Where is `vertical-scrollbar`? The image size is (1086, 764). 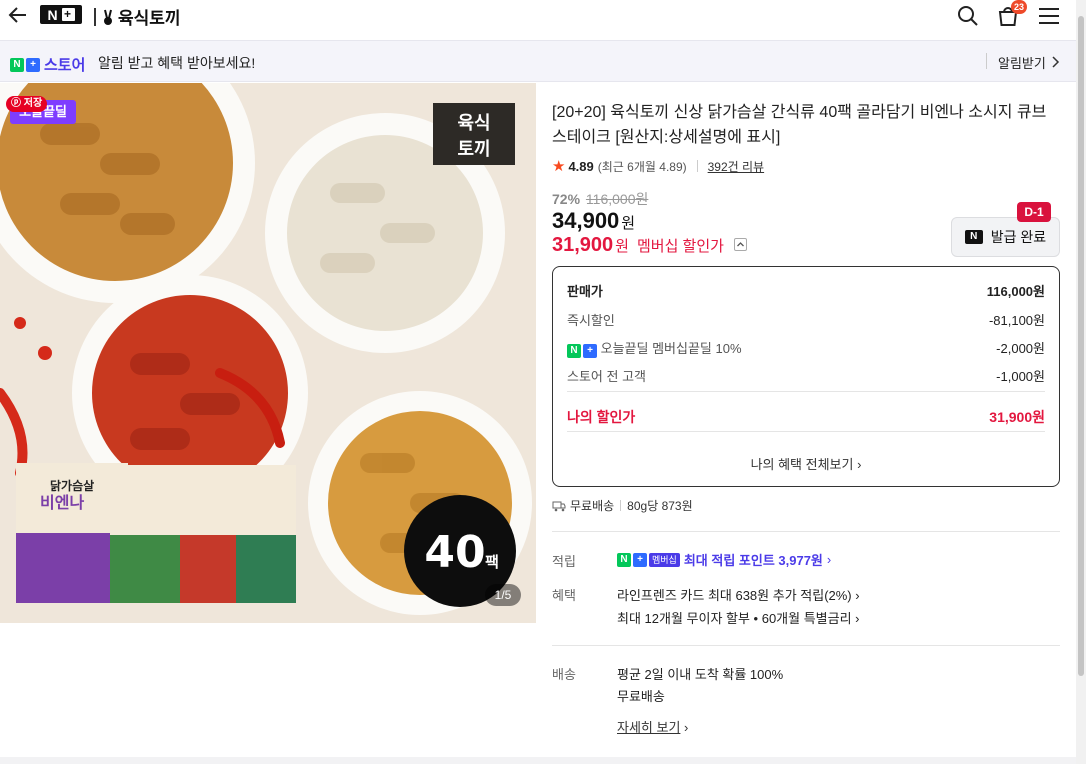 vertical-scrollbar is located at coordinates (1081, 382).